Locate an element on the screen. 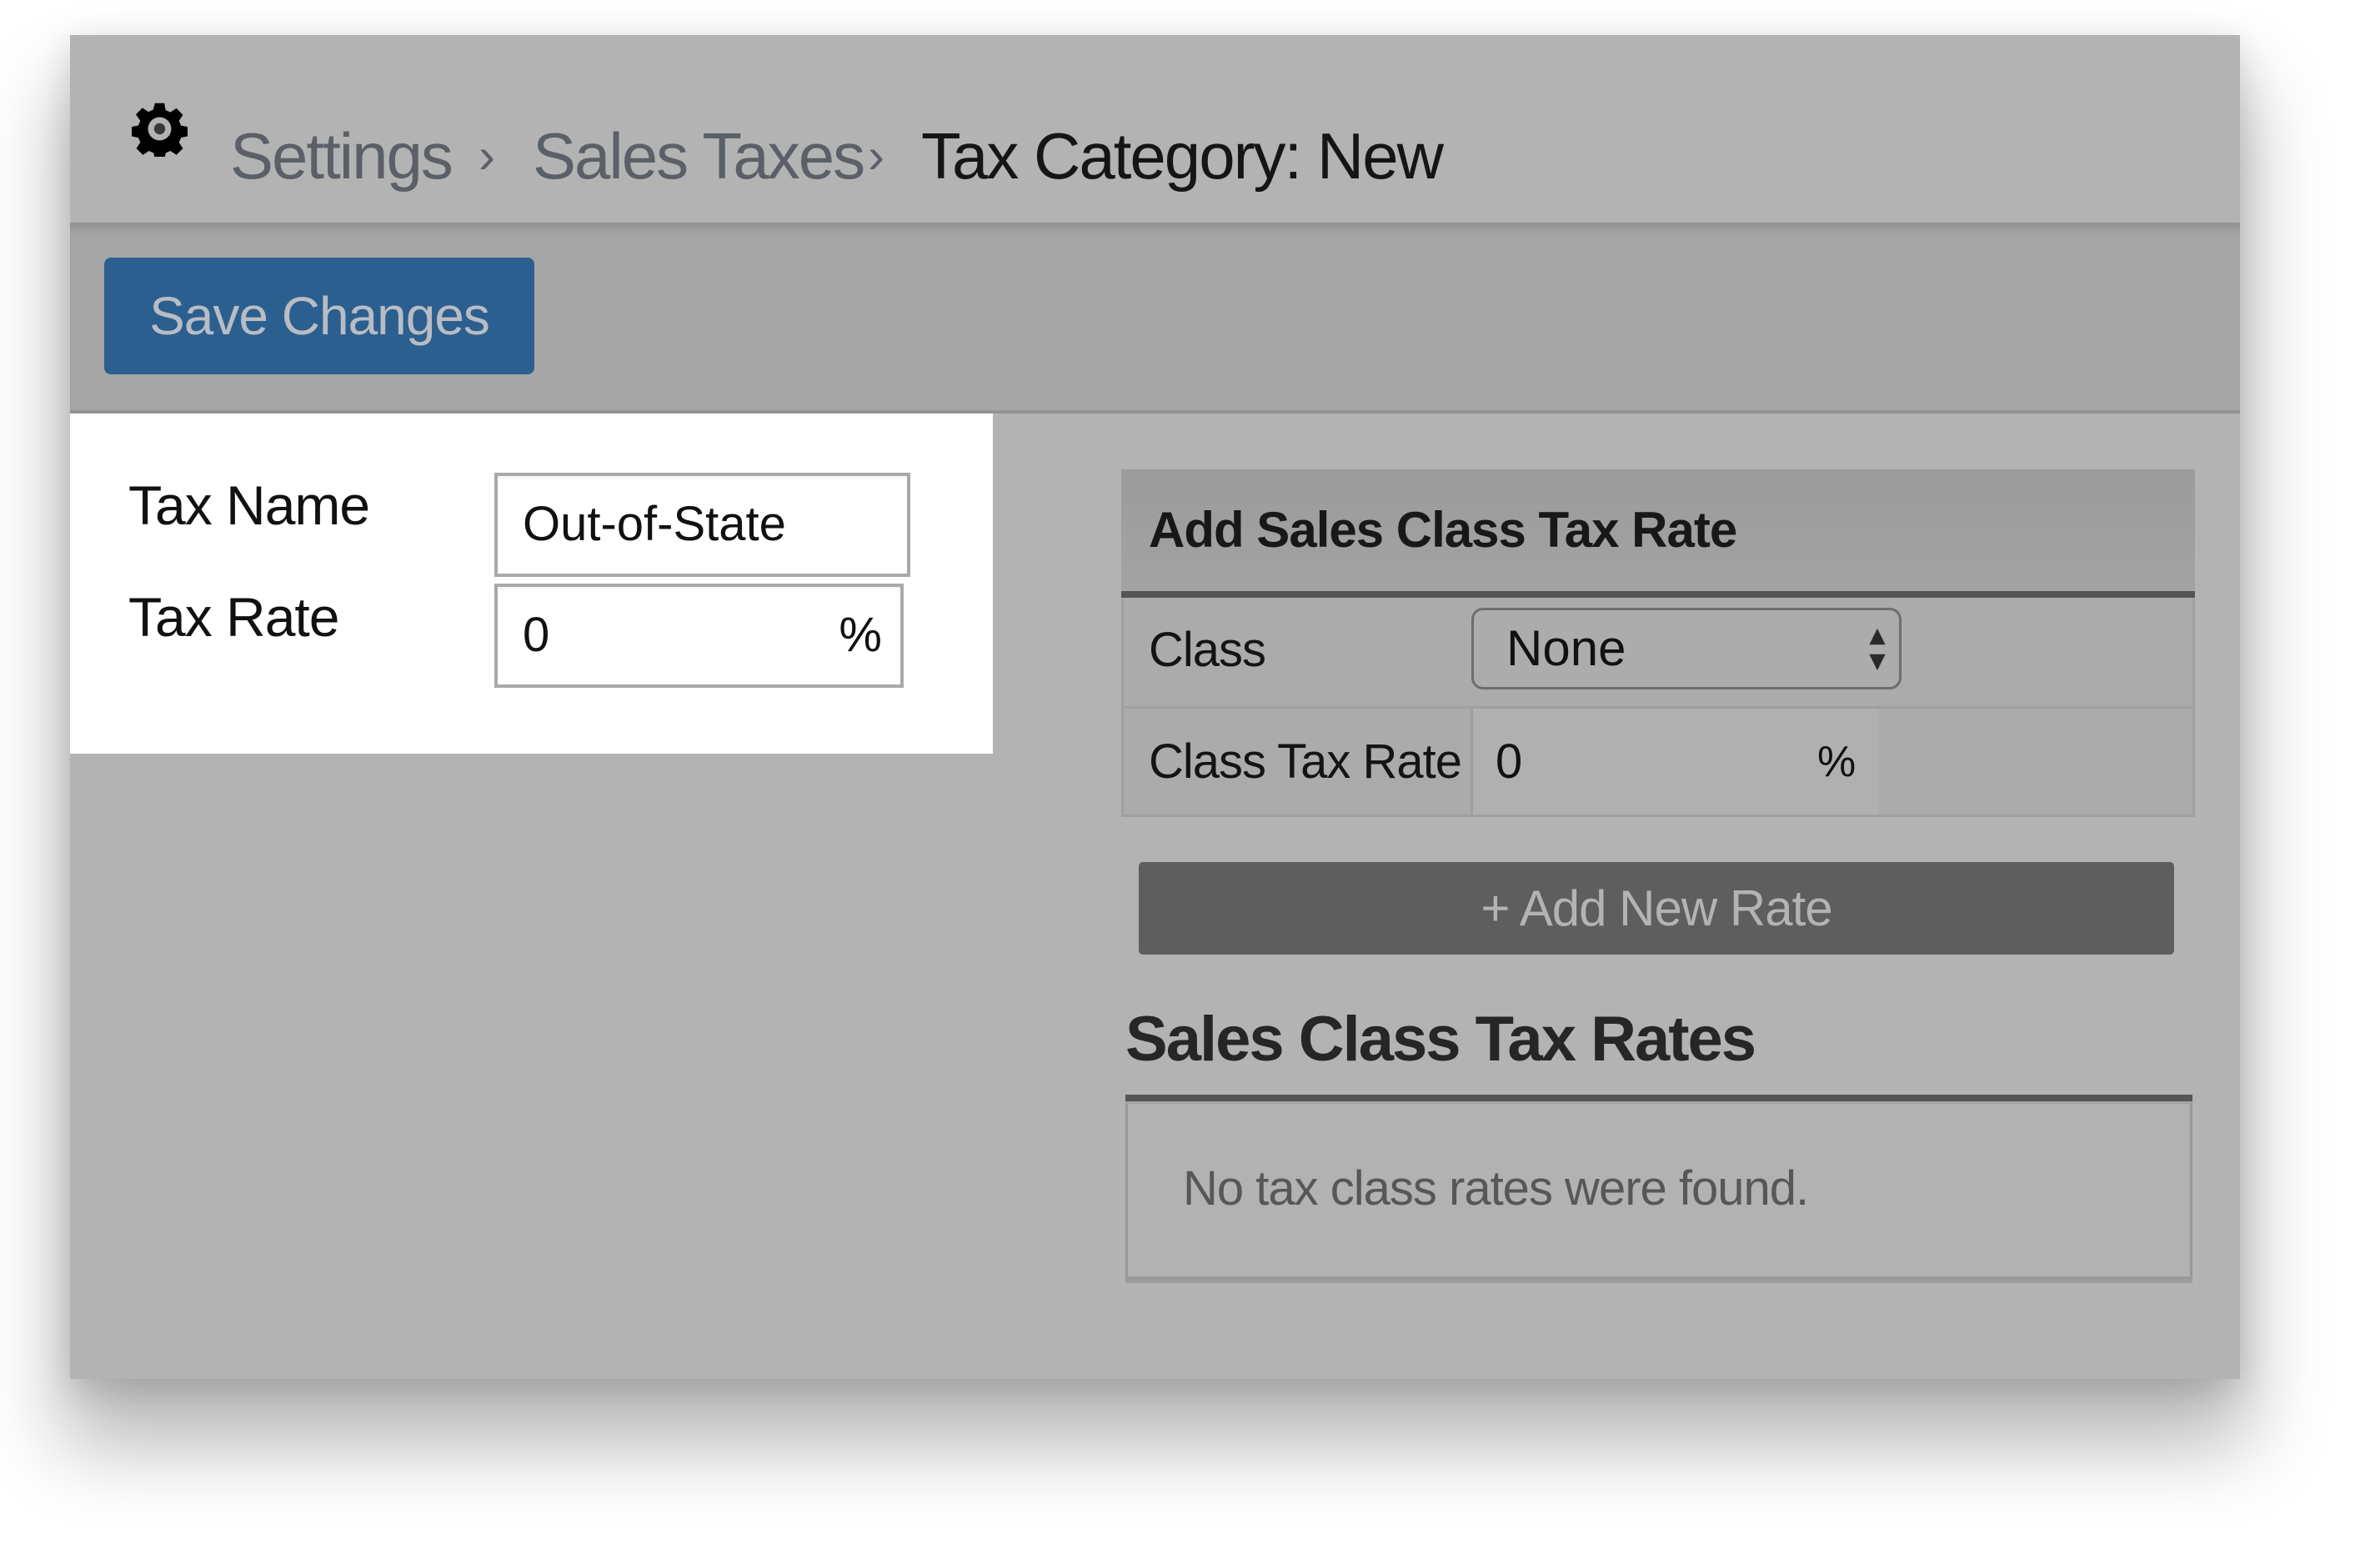 The height and width of the screenshot is (1554, 2380). class-tax-rate-input: 0 % is located at coordinates (1674, 762).